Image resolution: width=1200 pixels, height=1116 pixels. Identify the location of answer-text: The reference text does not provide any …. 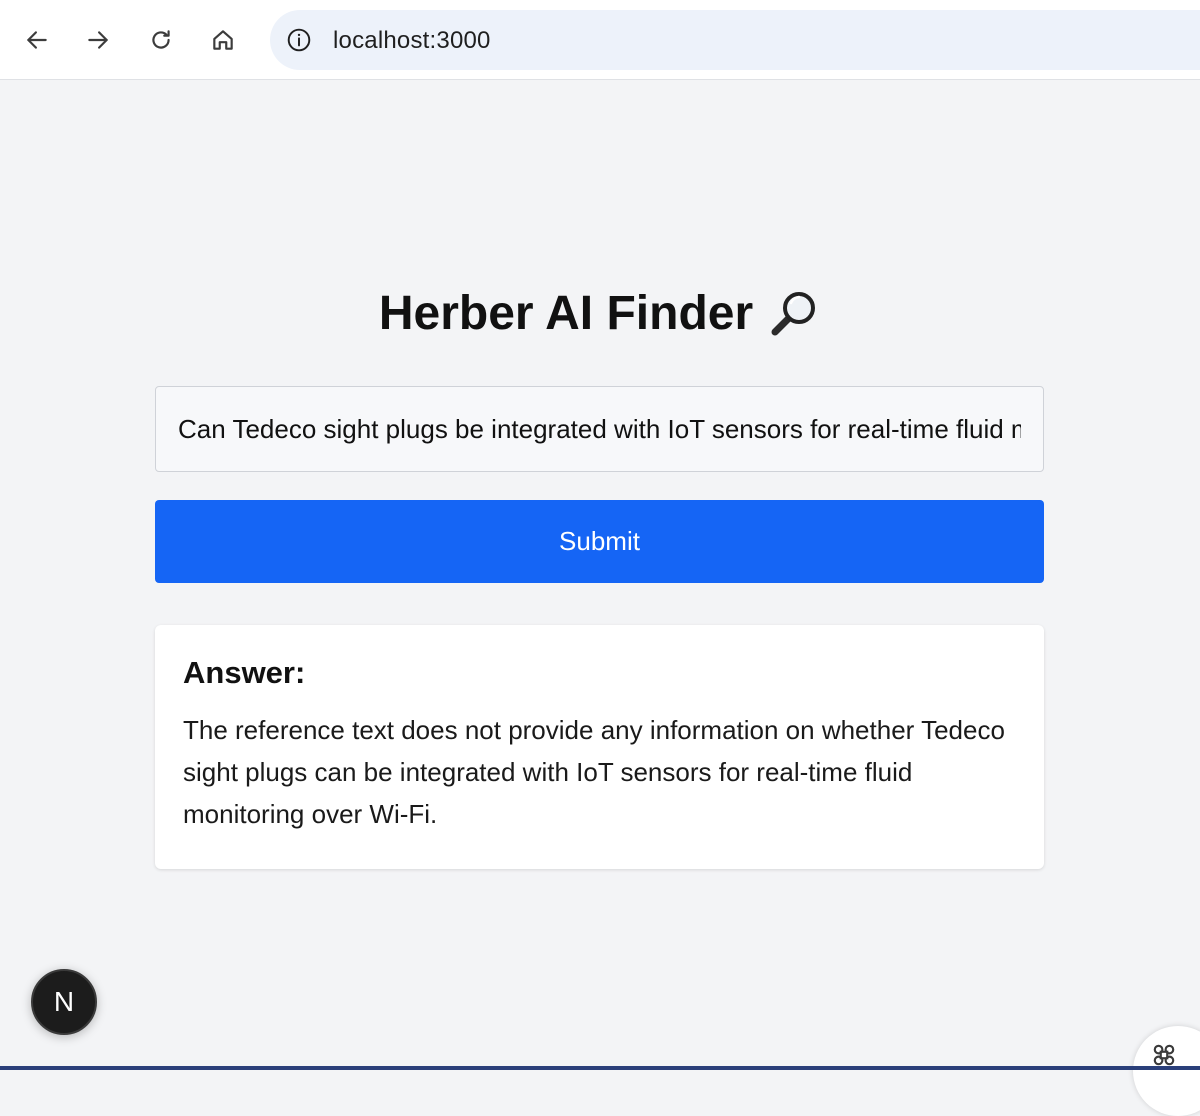
(594, 772).